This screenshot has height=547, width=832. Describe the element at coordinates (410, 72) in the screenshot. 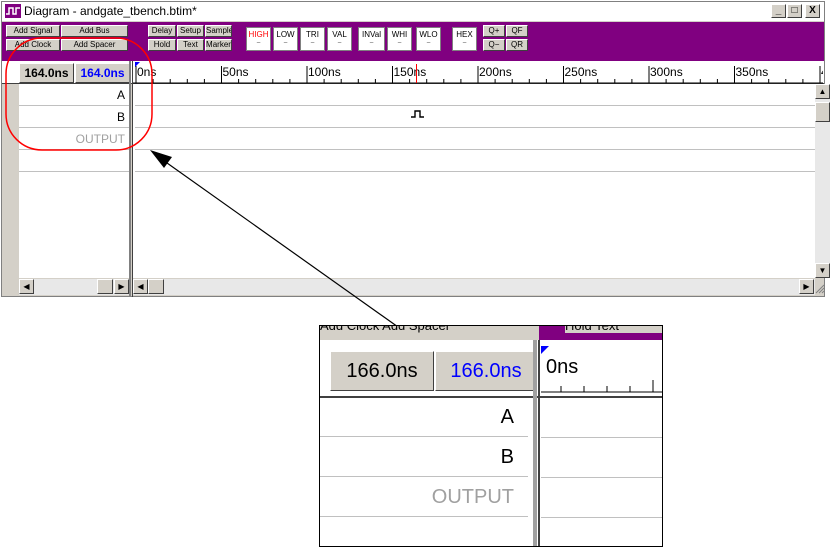

I see `ruler-tick-label: 150ns` at that location.